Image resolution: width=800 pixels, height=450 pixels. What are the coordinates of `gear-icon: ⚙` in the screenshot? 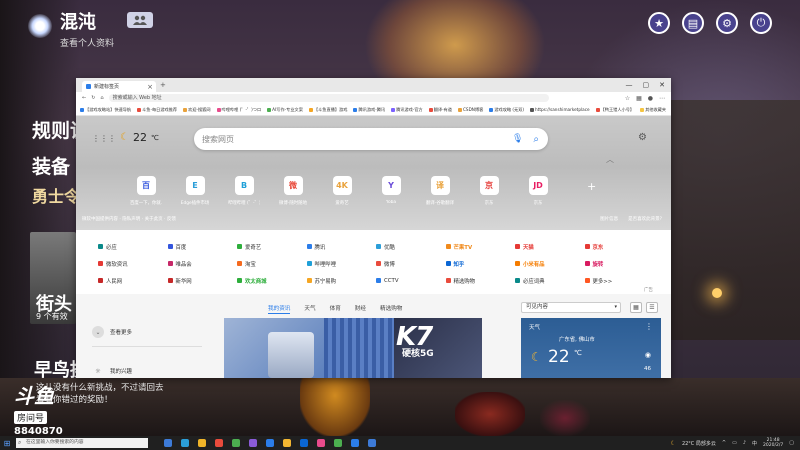 It's located at (727, 23).